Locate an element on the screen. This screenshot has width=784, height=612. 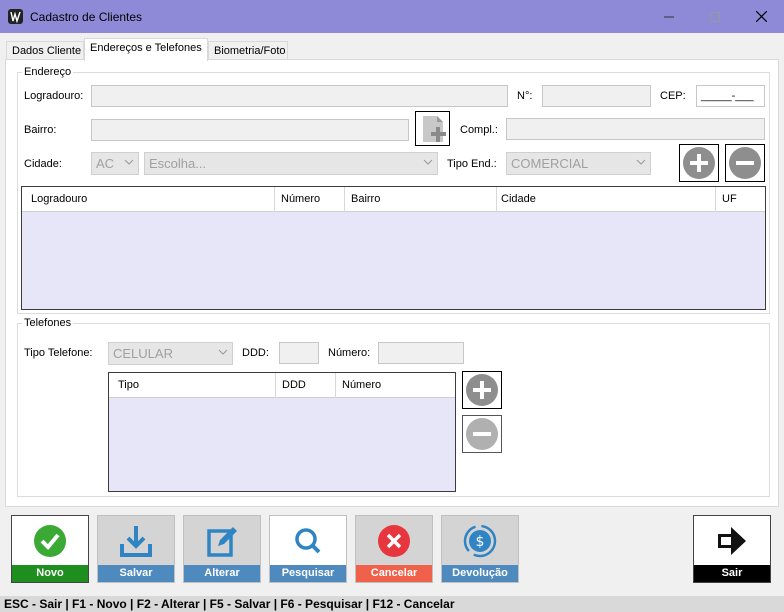
maximize-icon is located at coordinates (715, 16).